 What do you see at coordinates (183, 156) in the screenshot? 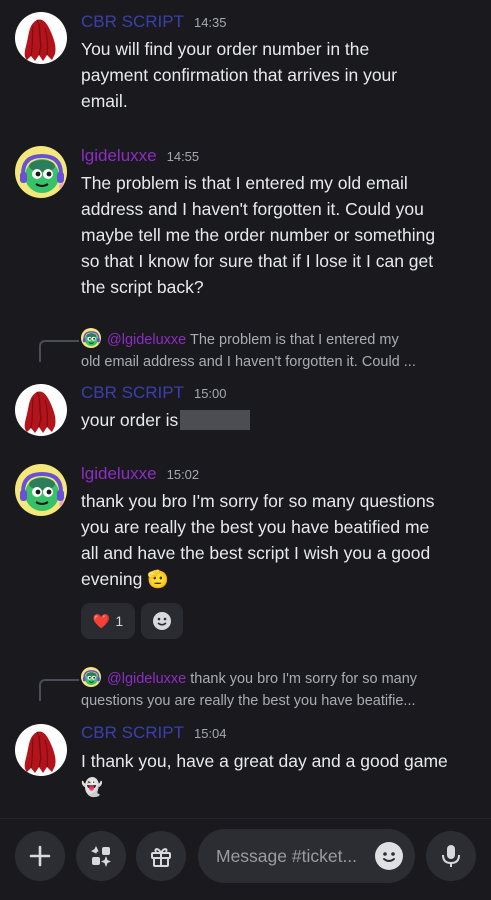
I see `timestamp: 14:55` at bounding box center [183, 156].